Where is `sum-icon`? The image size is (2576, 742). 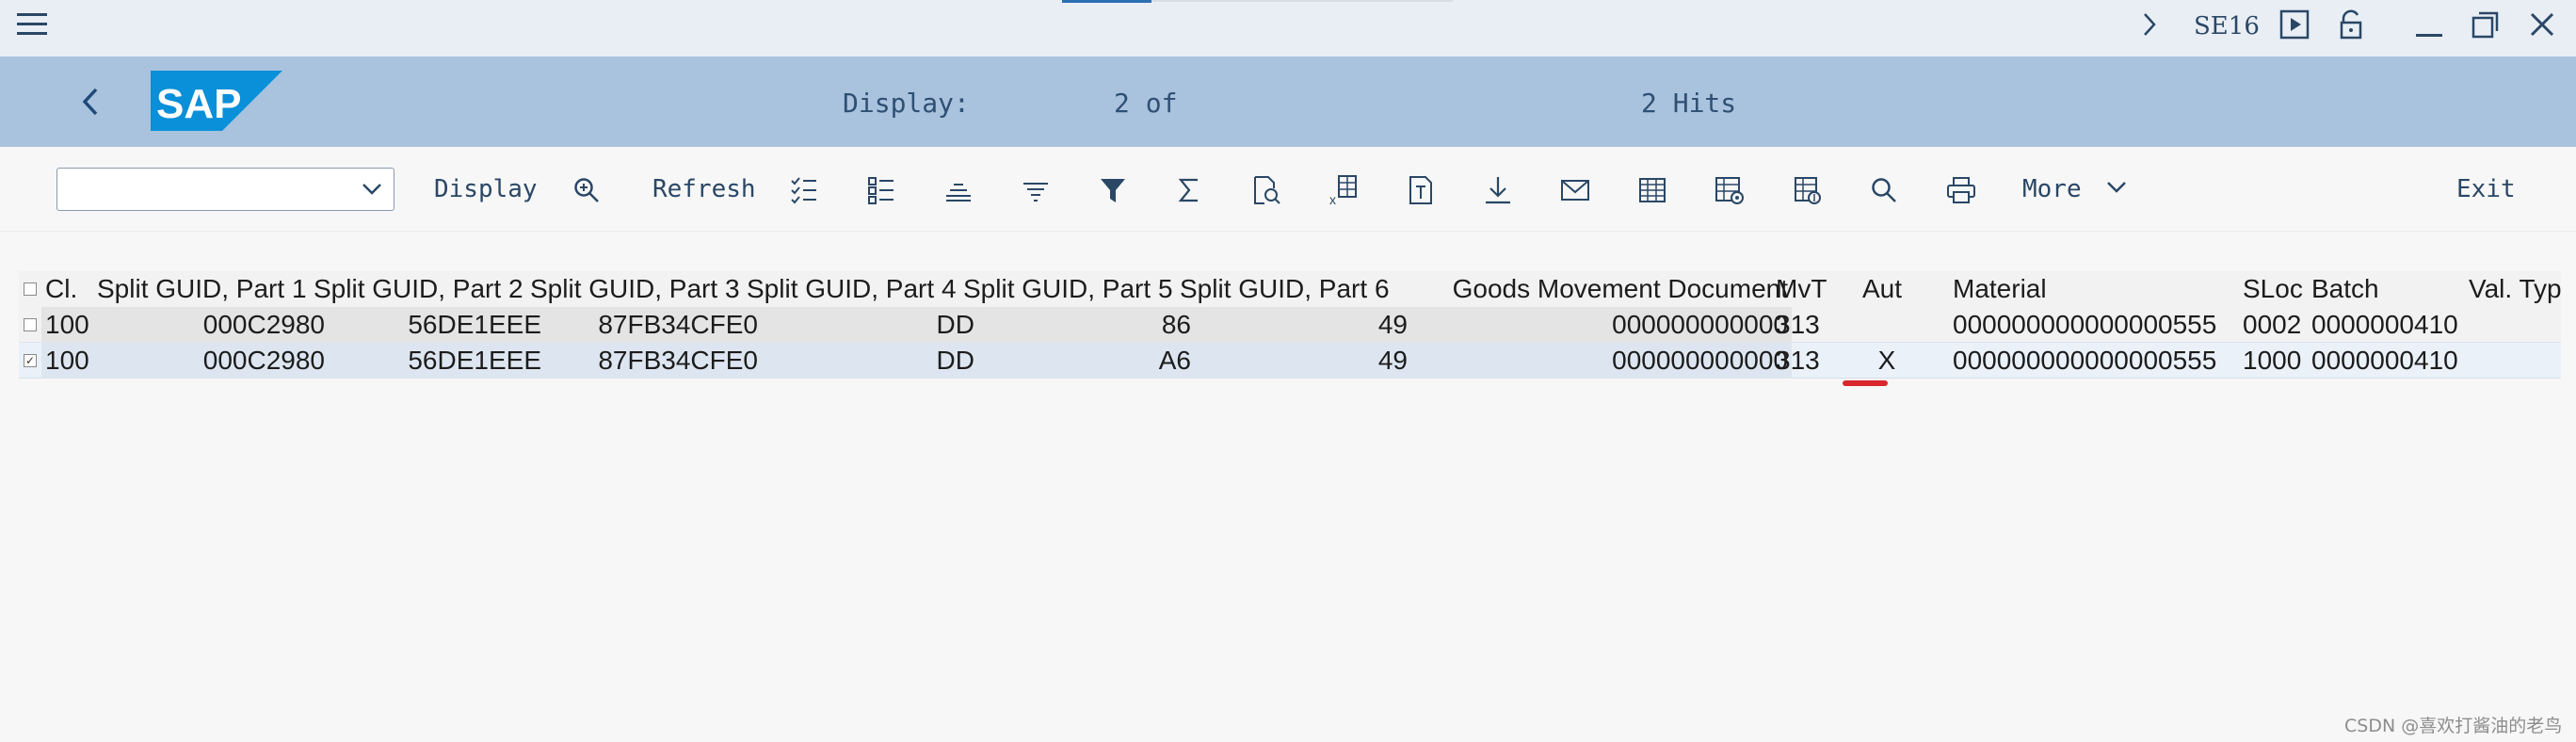 sum-icon is located at coordinates (1189, 190).